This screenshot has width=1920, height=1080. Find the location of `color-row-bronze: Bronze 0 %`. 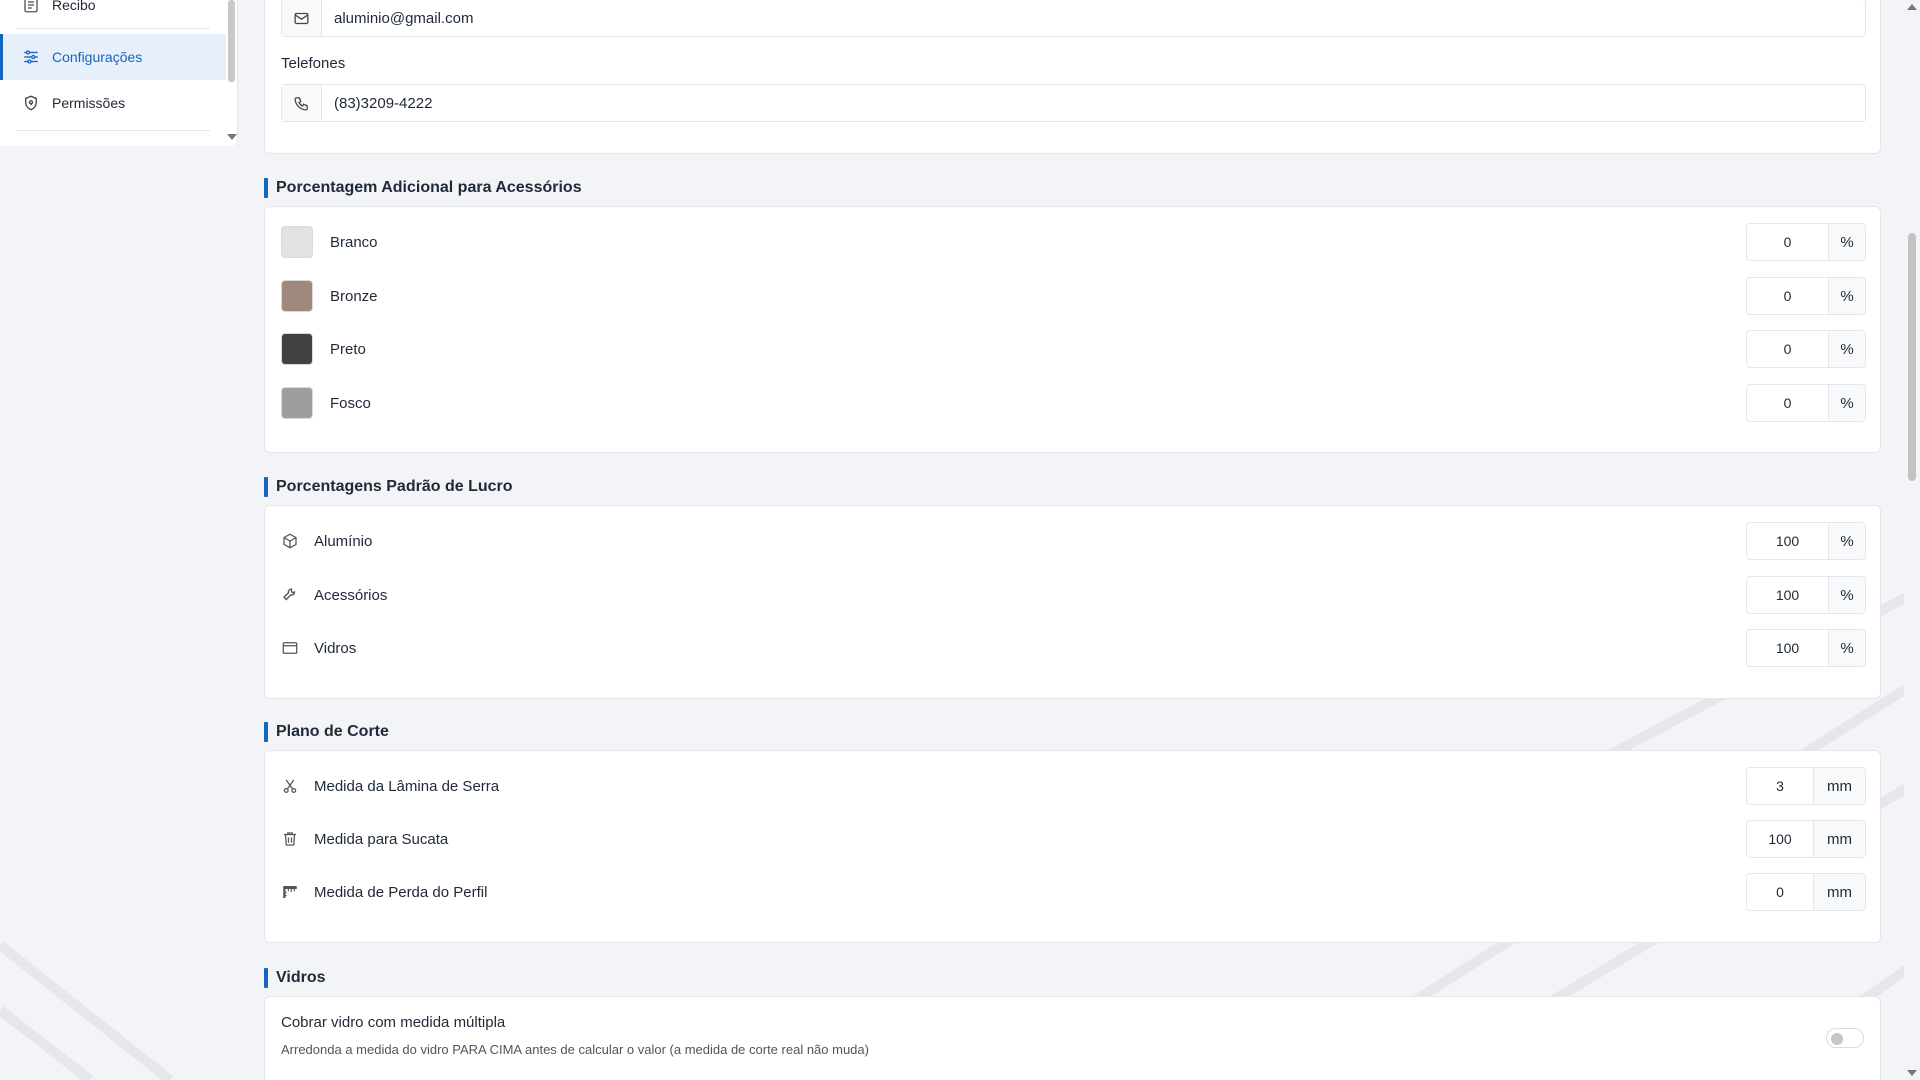

color-row-bronze: Bronze 0 % is located at coordinates (1073, 296).